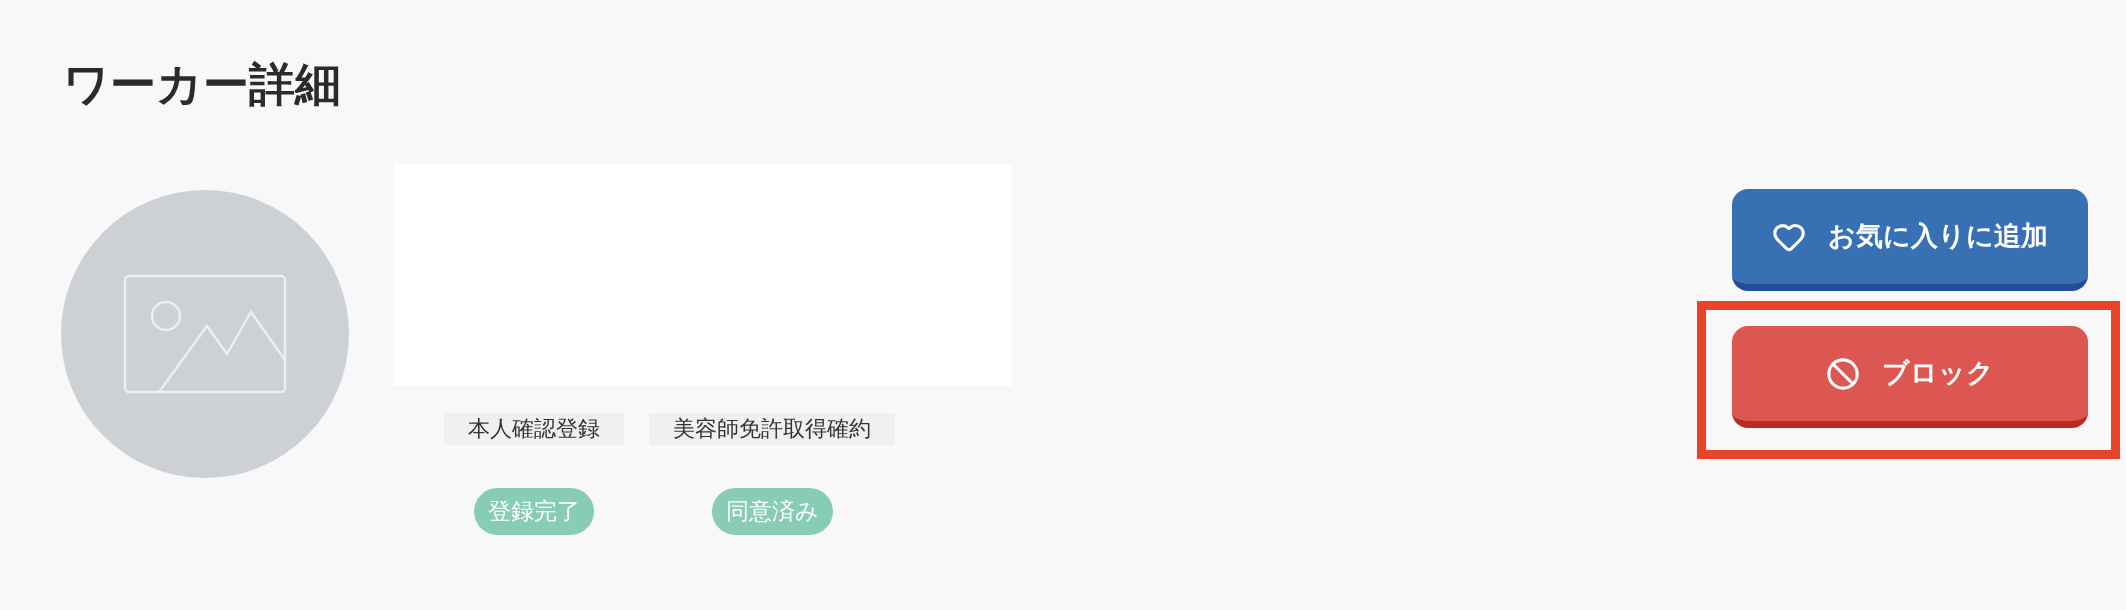 Image resolution: width=2126 pixels, height=610 pixels. What do you see at coordinates (772, 511) in the screenshot?
I see `status-badge: 同意済み` at bounding box center [772, 511].